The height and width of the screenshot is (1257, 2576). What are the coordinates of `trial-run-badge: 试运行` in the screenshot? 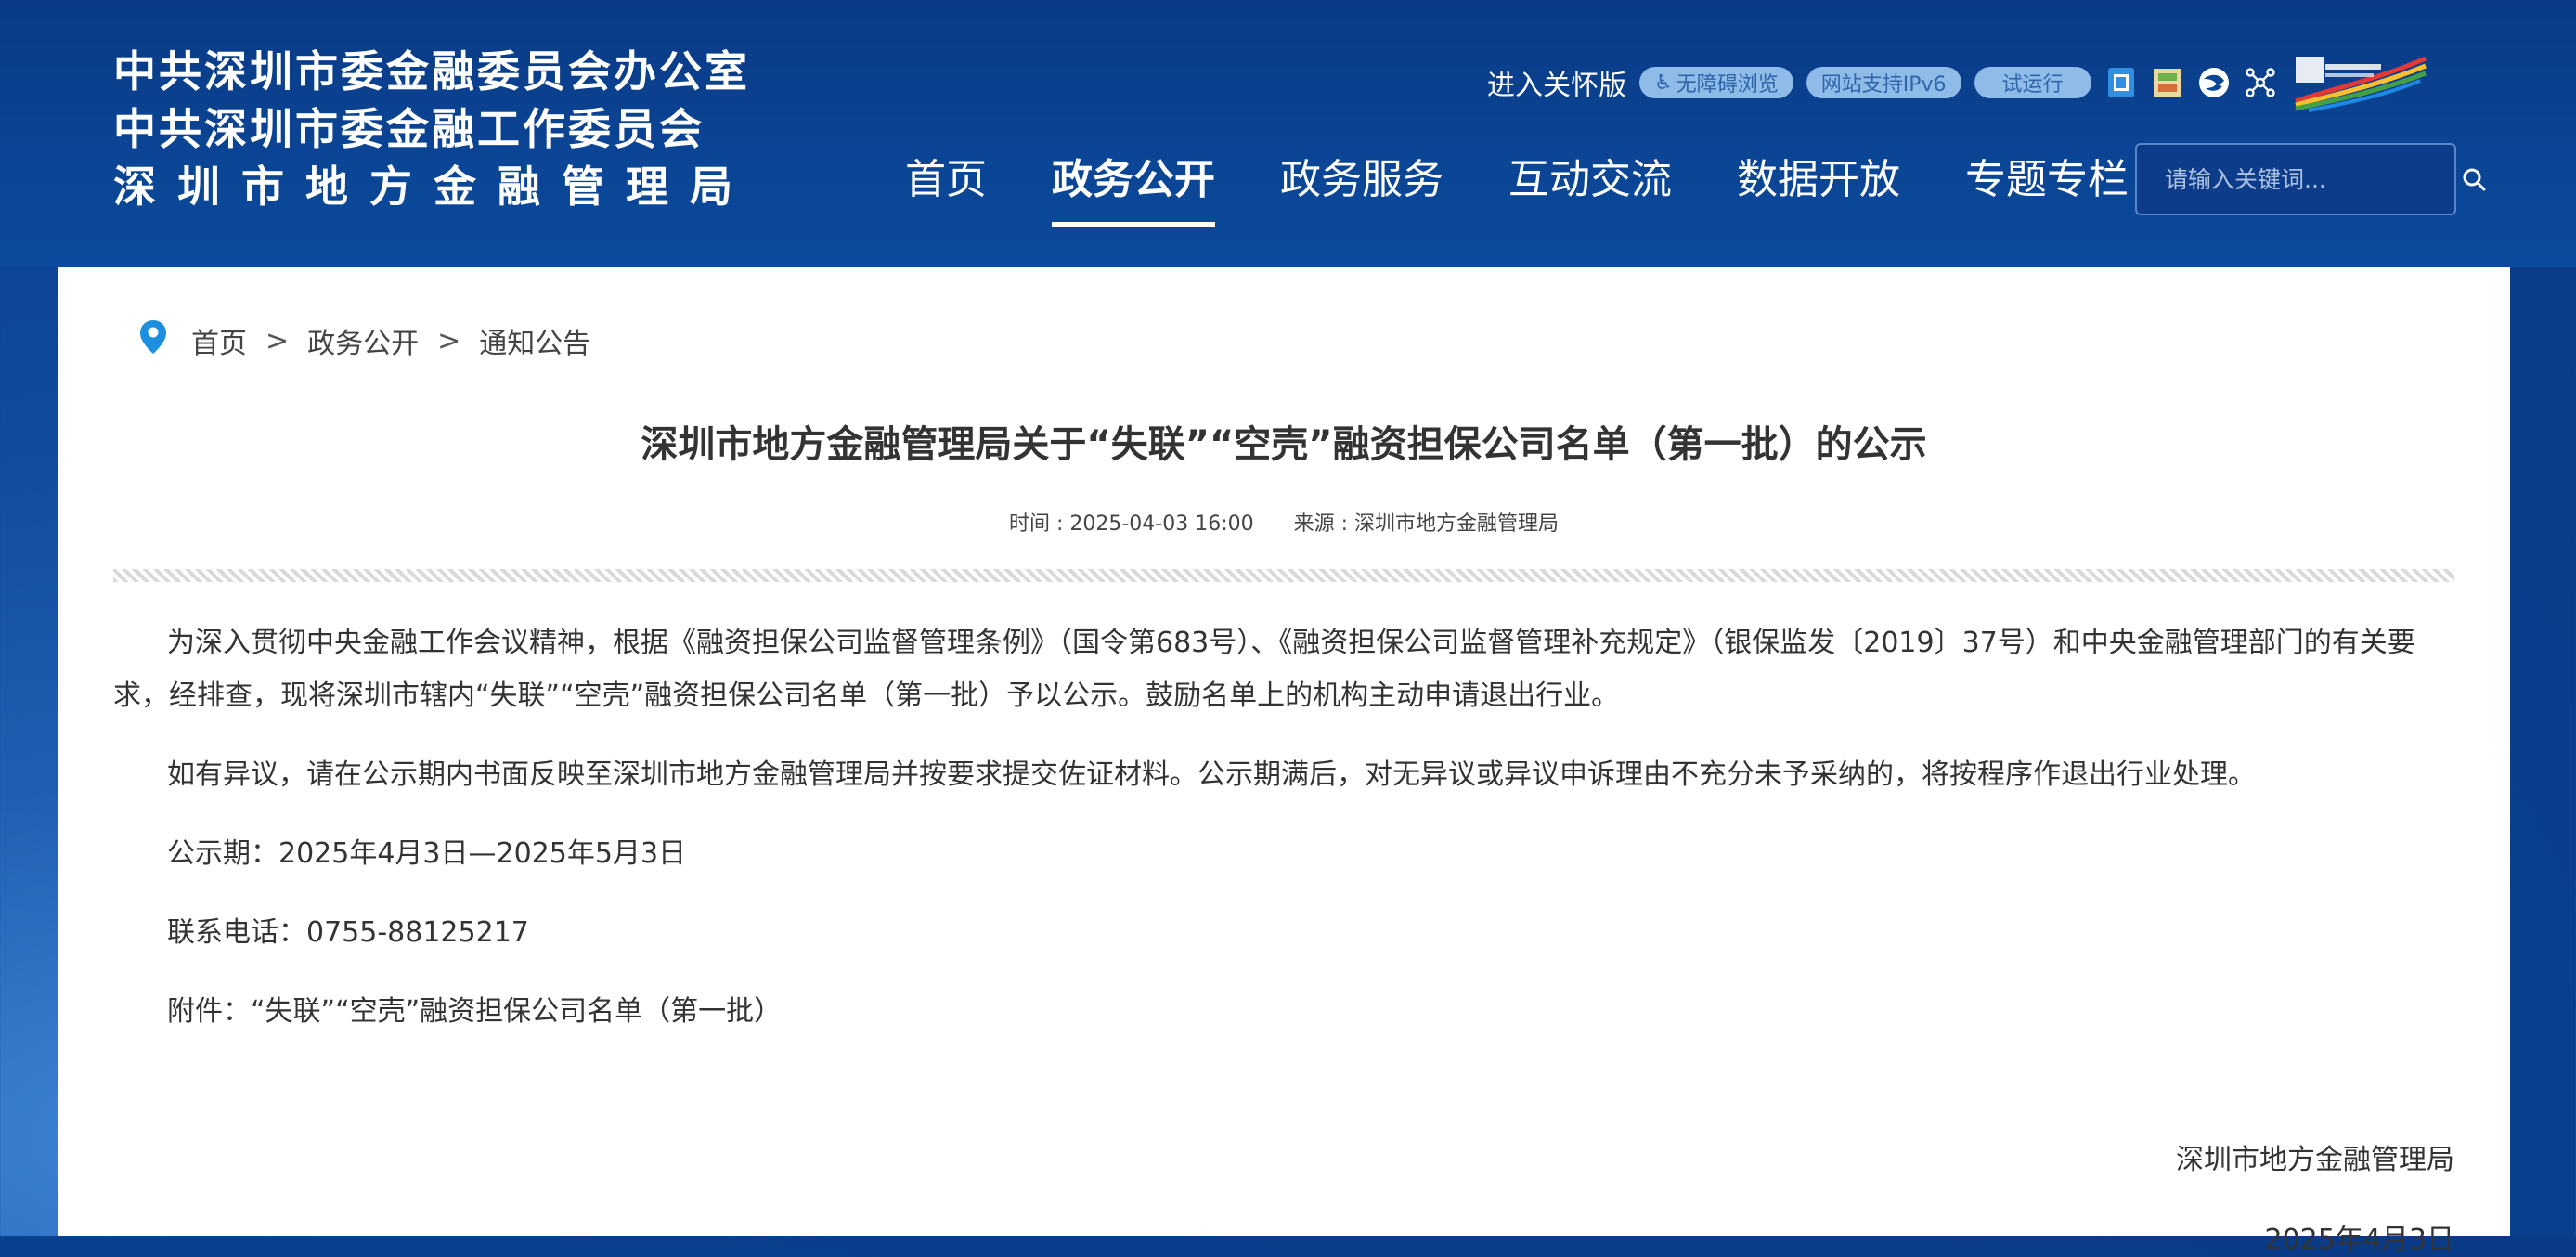 It's located at (2032, 82).